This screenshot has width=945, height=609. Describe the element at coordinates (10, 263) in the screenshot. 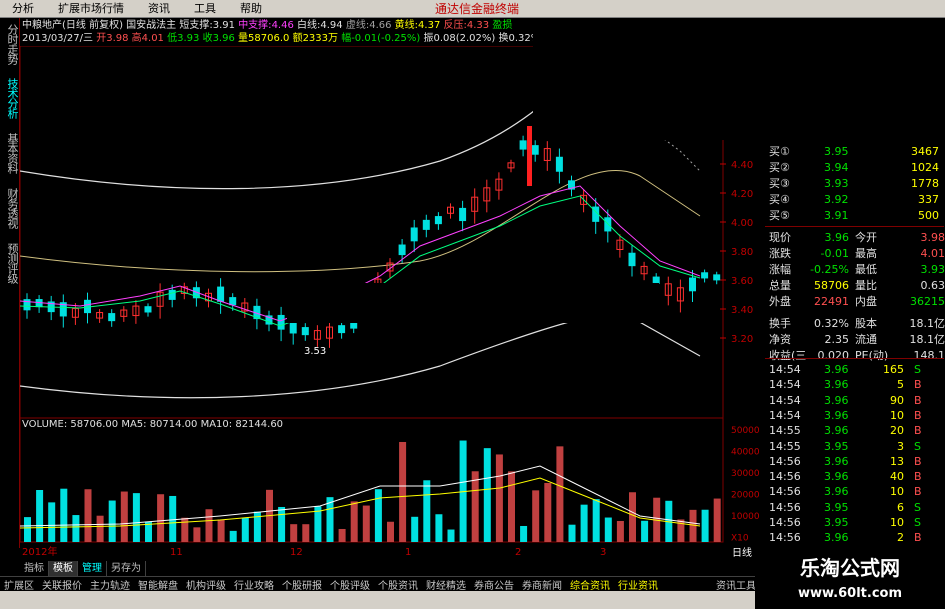

I see `tab-rating: 预测评级` at that location.